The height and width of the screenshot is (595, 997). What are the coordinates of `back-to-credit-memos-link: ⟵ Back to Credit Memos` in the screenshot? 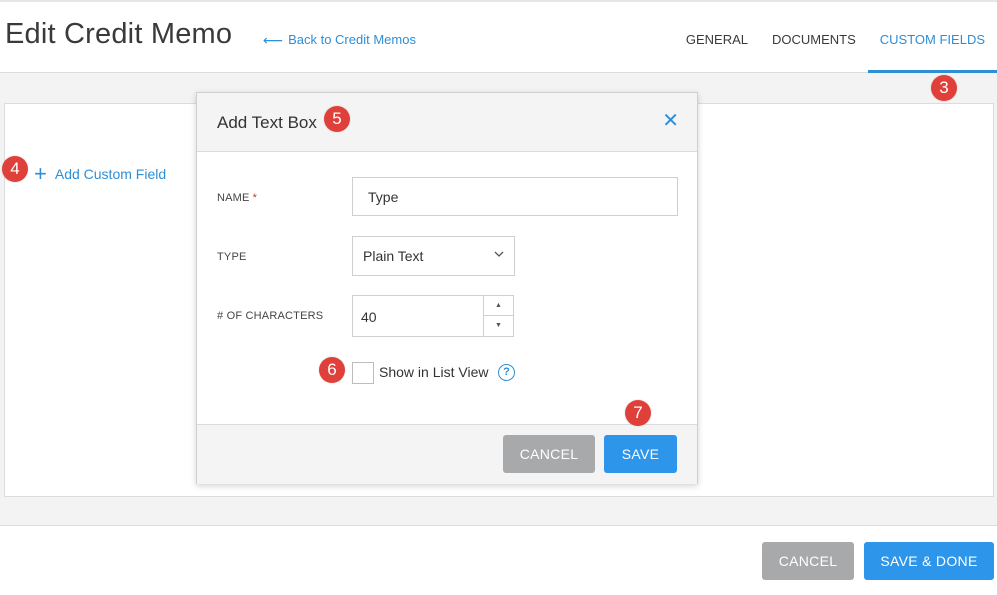 It's located at (339, 39).